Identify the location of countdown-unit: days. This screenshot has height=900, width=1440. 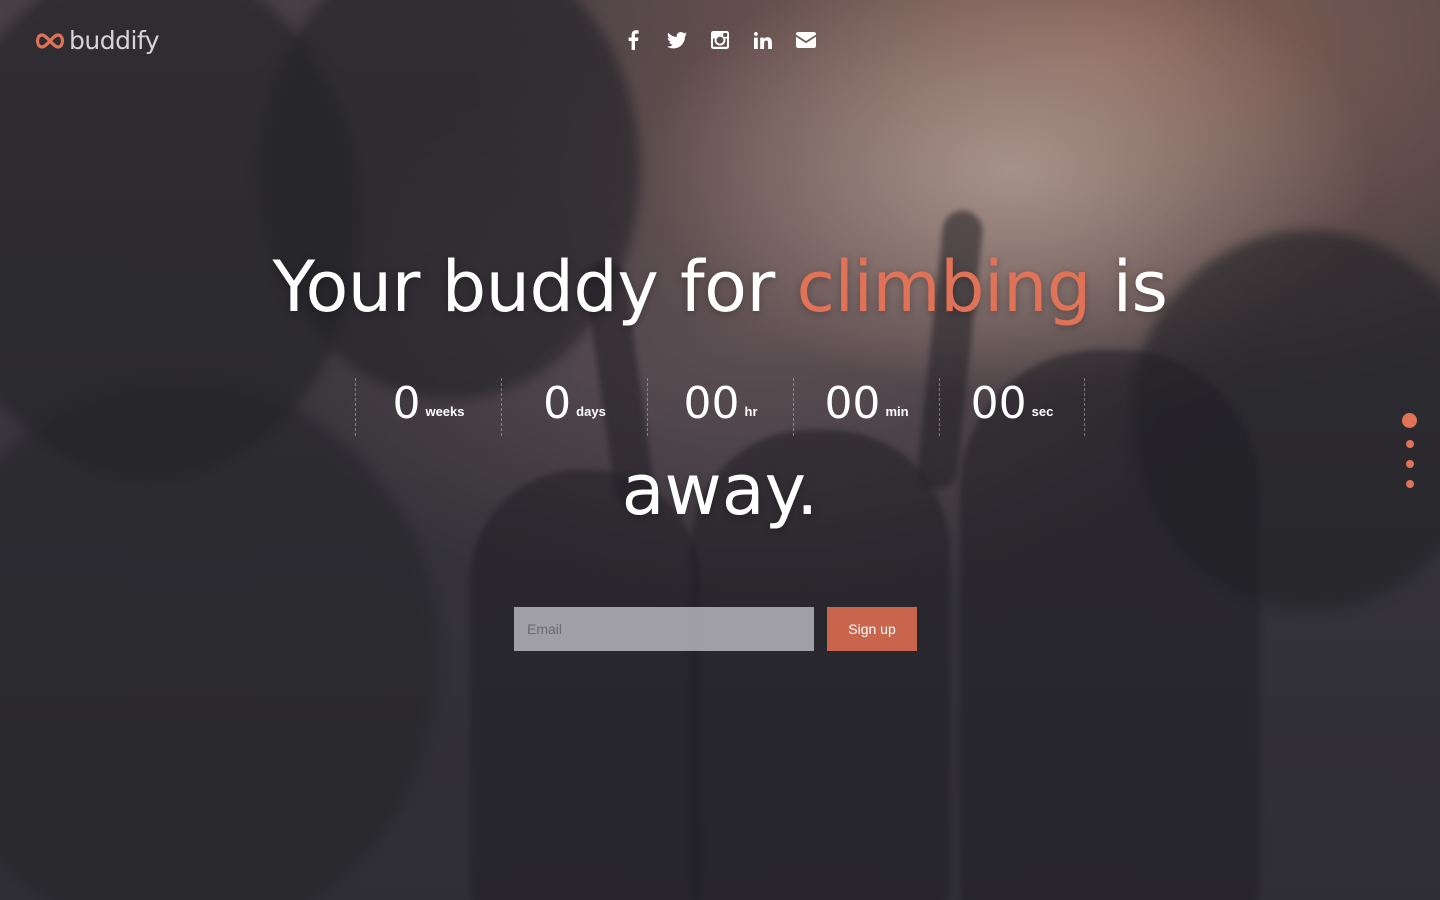
(591, 411).